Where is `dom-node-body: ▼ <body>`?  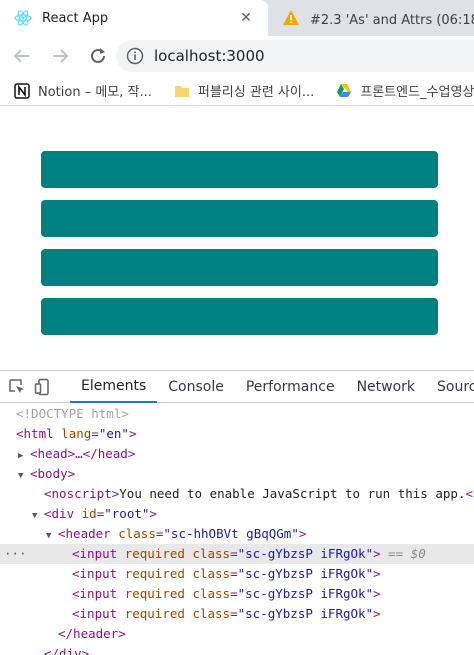
dom-node-body: ▼ <body> is located at coordinates (237, 474).